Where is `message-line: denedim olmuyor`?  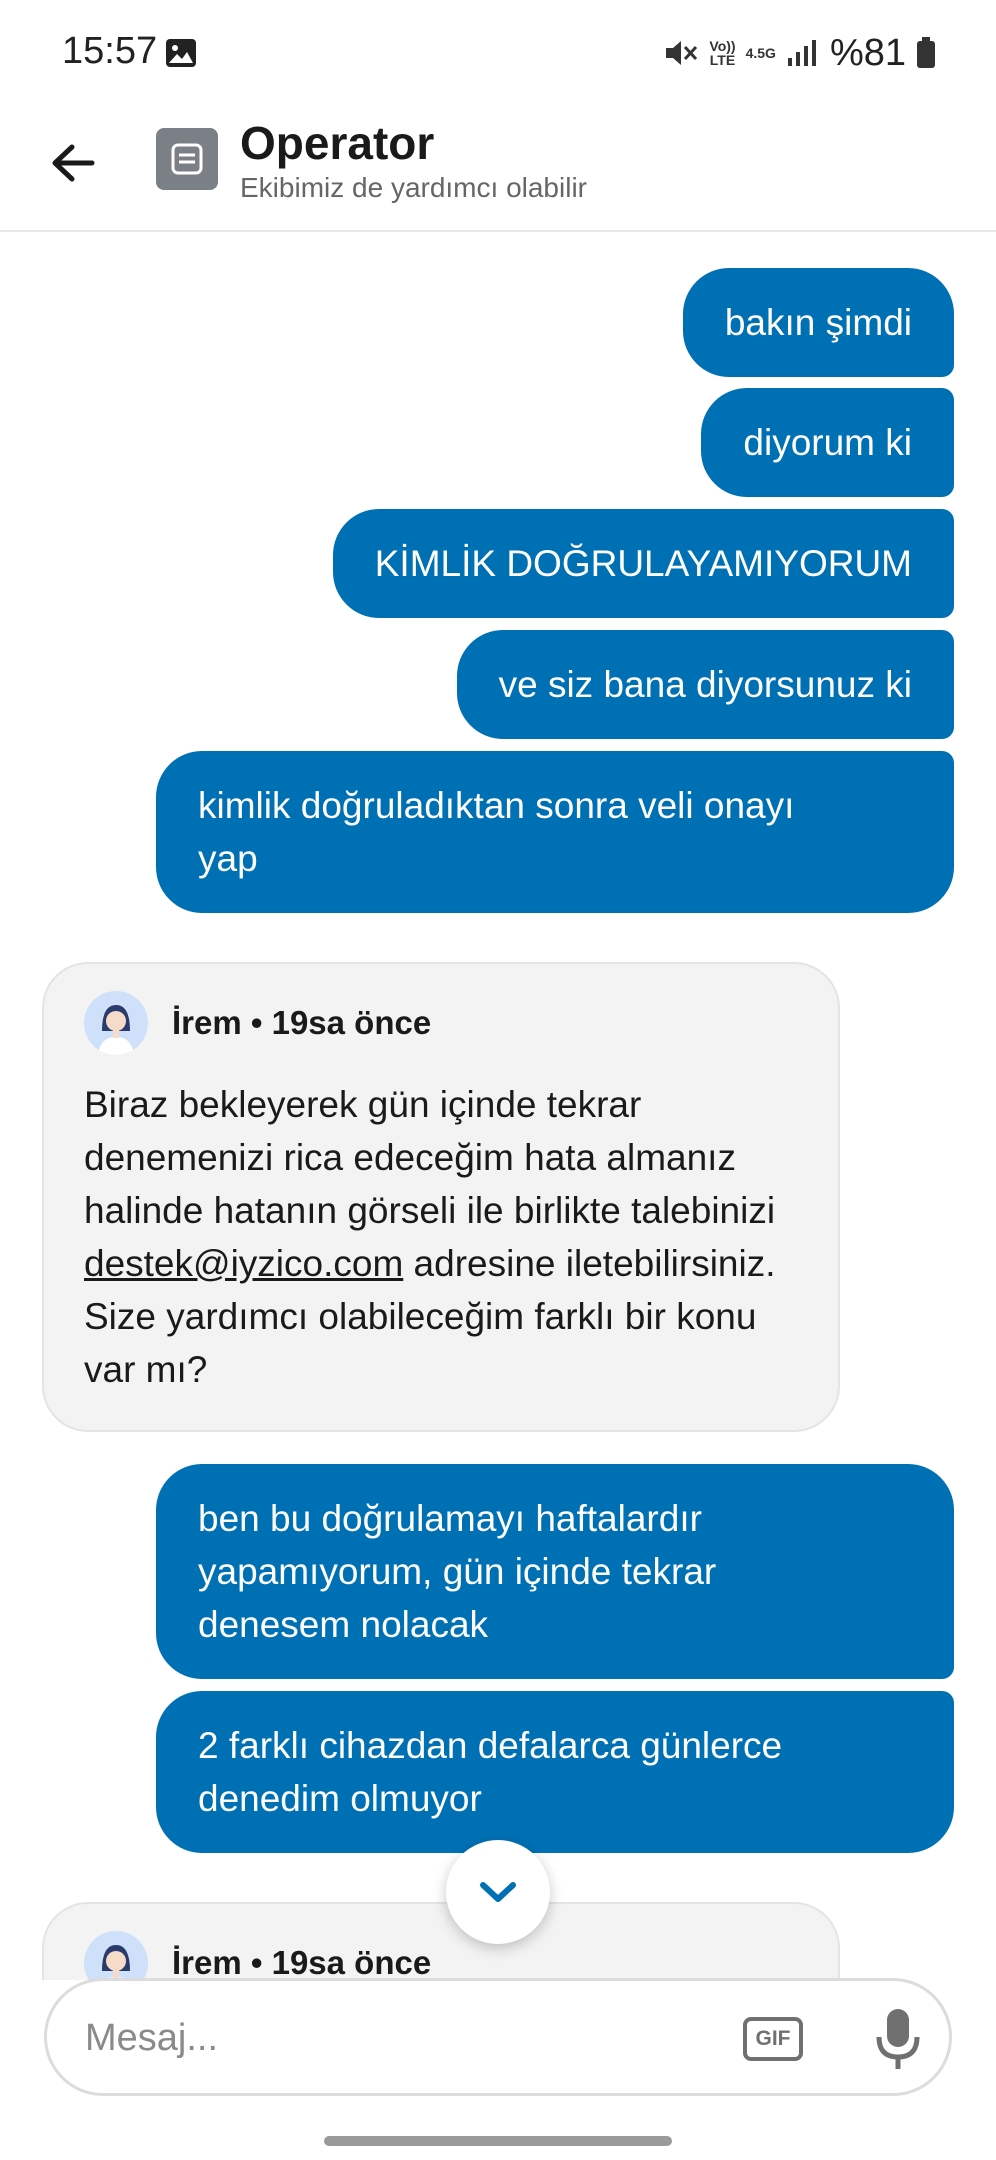 message-line: denedim olmuyor is located at coordinates (340, 1798).